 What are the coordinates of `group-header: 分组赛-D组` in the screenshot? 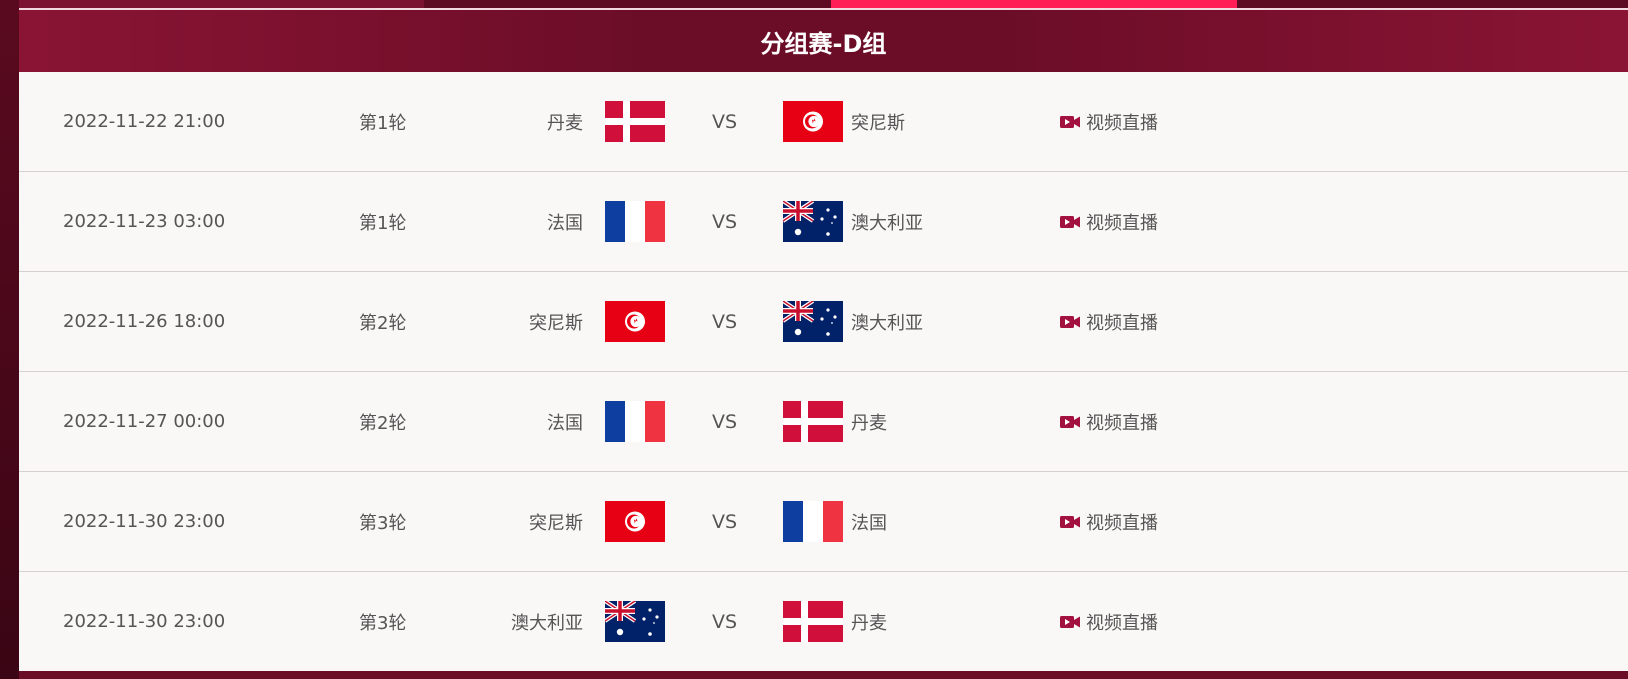 It's located at (823, 41).